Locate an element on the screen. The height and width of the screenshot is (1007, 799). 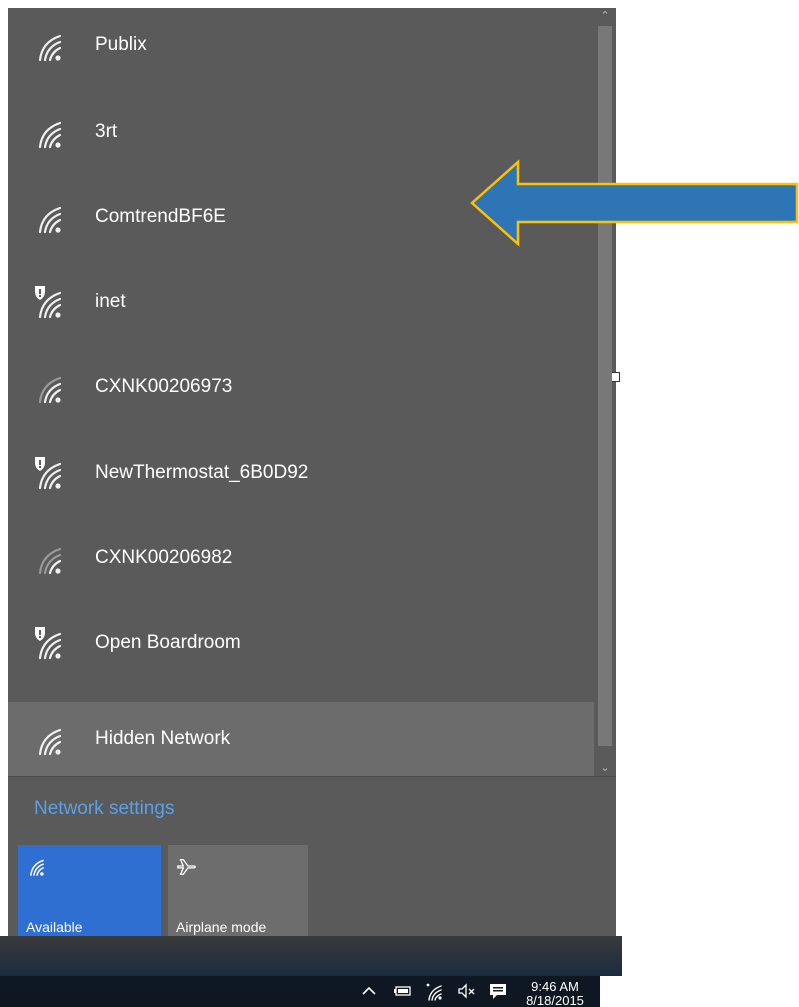
resize-handle is located at coordinates (616, 377).